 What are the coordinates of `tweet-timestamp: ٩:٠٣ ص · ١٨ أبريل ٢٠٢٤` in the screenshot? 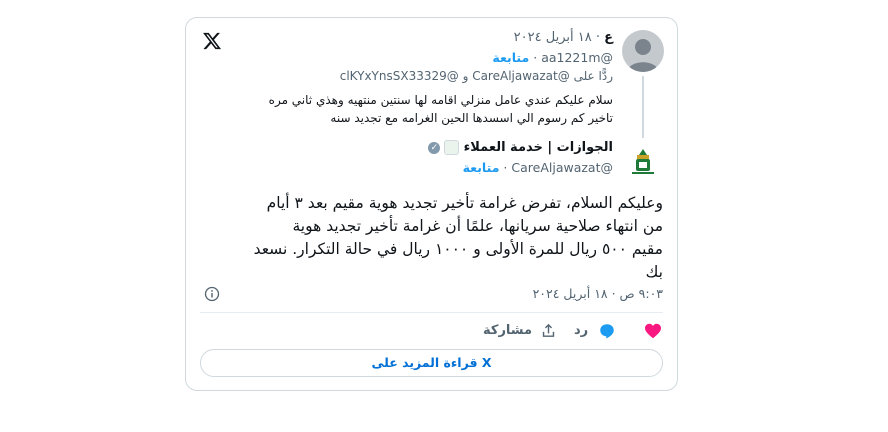 It's located at (598, 293).